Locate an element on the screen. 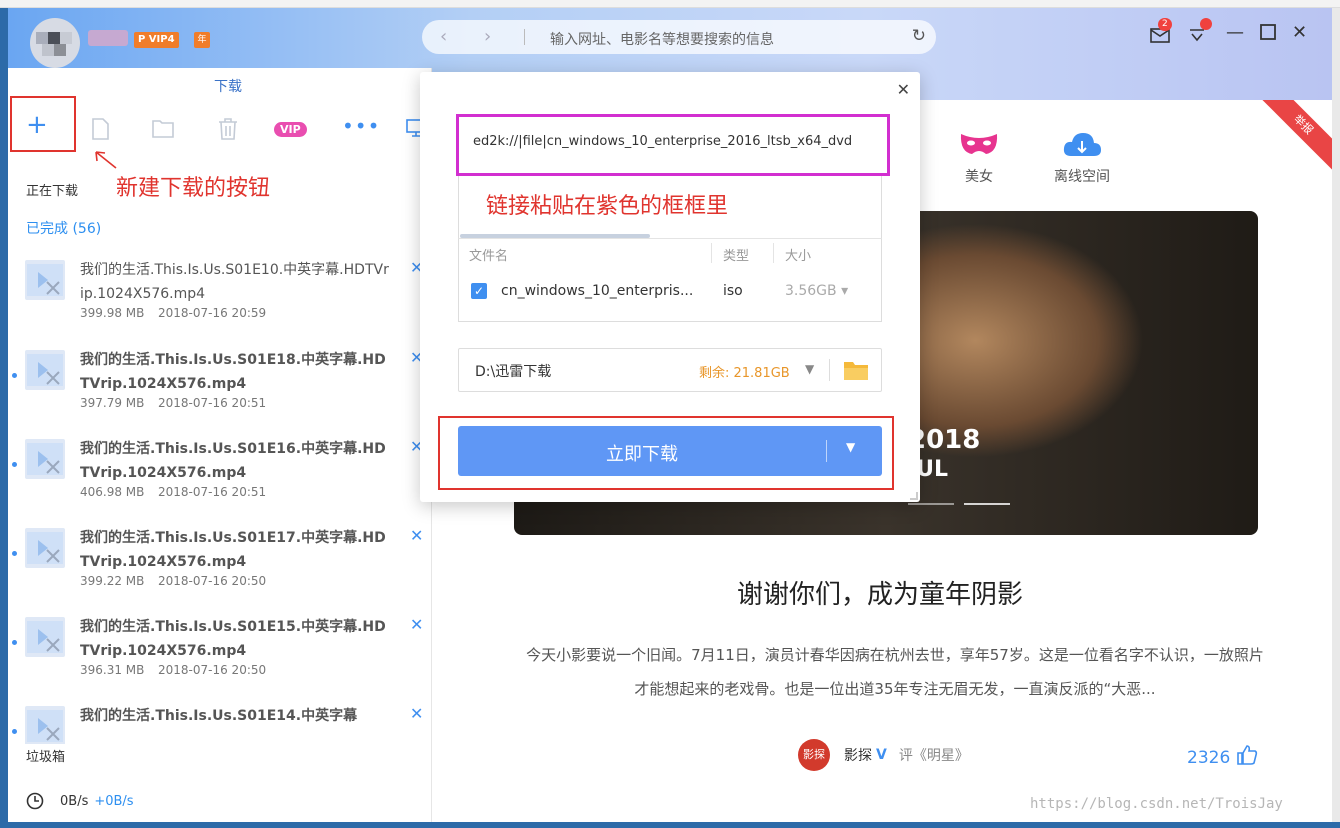 This screenshot has width=1340, height=828. category-beauty-label: 美女 is located at coordinates (979, 177).